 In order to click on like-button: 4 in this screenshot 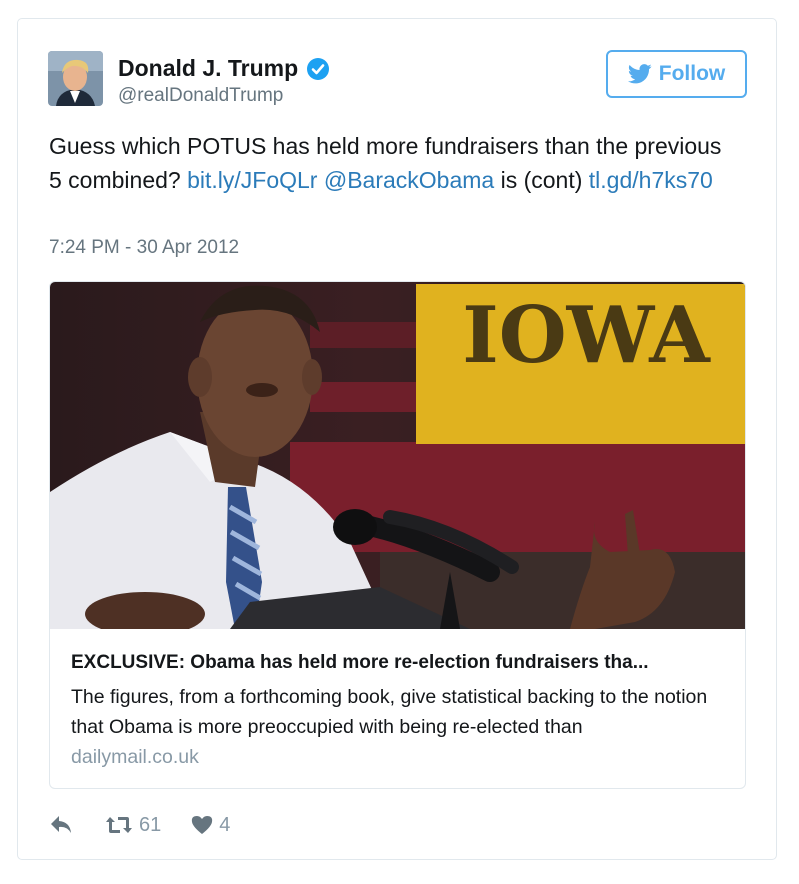, I will do `click(210, 825)`.